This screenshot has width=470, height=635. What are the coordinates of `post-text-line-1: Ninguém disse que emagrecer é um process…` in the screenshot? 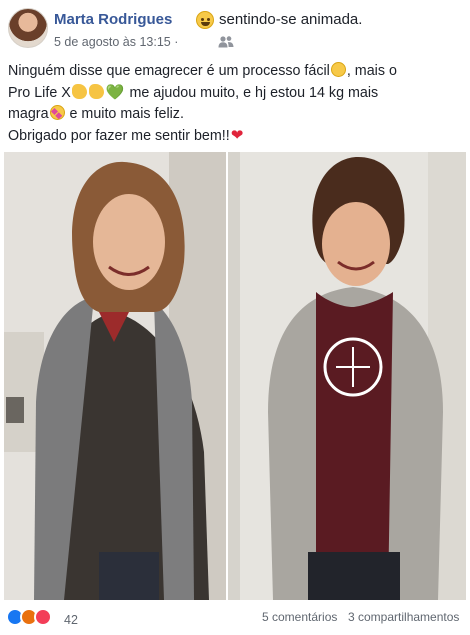 It's located at (235, 71).